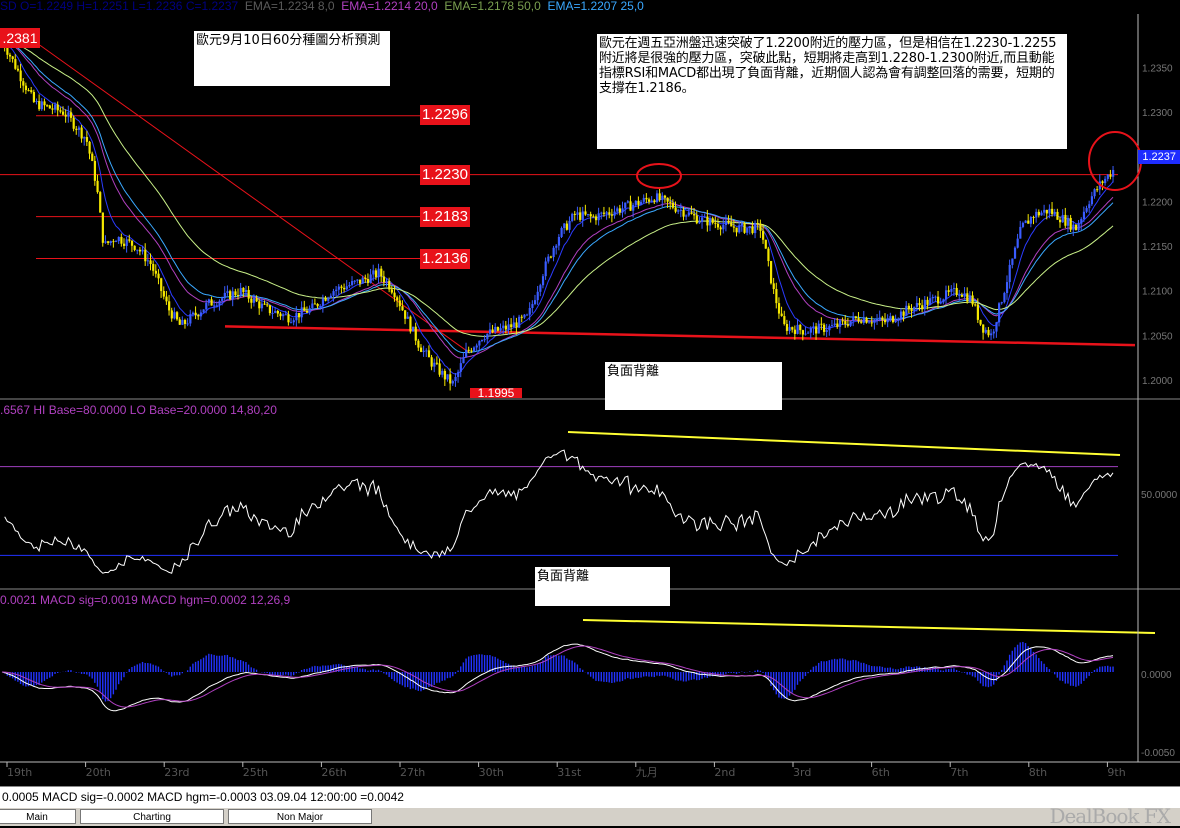 Image resolution: width=1180 pixels, height=828 pixels. Describe the element at coordinates (1157, 202) in the screenshot. I see `y-tick-3: 1.2200` at that location.